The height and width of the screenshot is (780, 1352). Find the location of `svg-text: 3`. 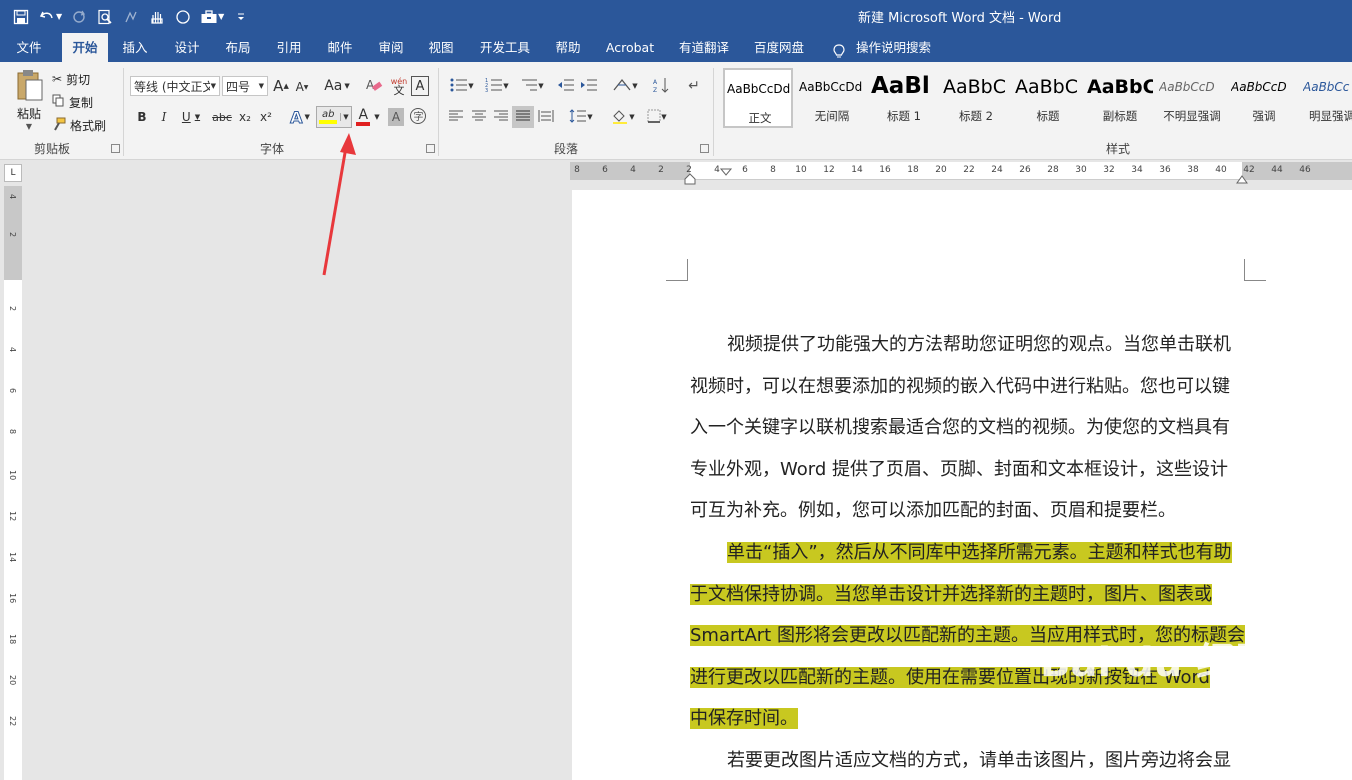

svg-text: 3 is located at coordinates (486, 90).